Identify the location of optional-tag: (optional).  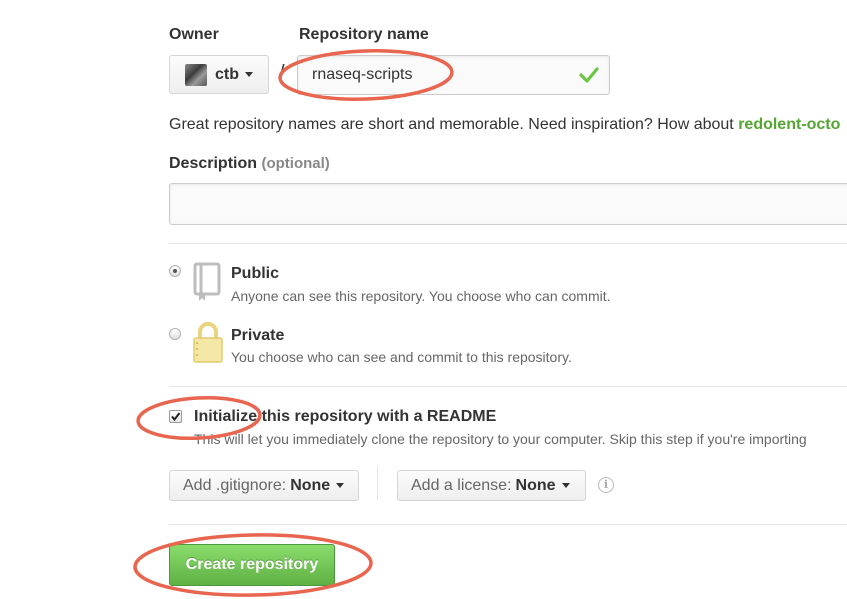
(295, 163).